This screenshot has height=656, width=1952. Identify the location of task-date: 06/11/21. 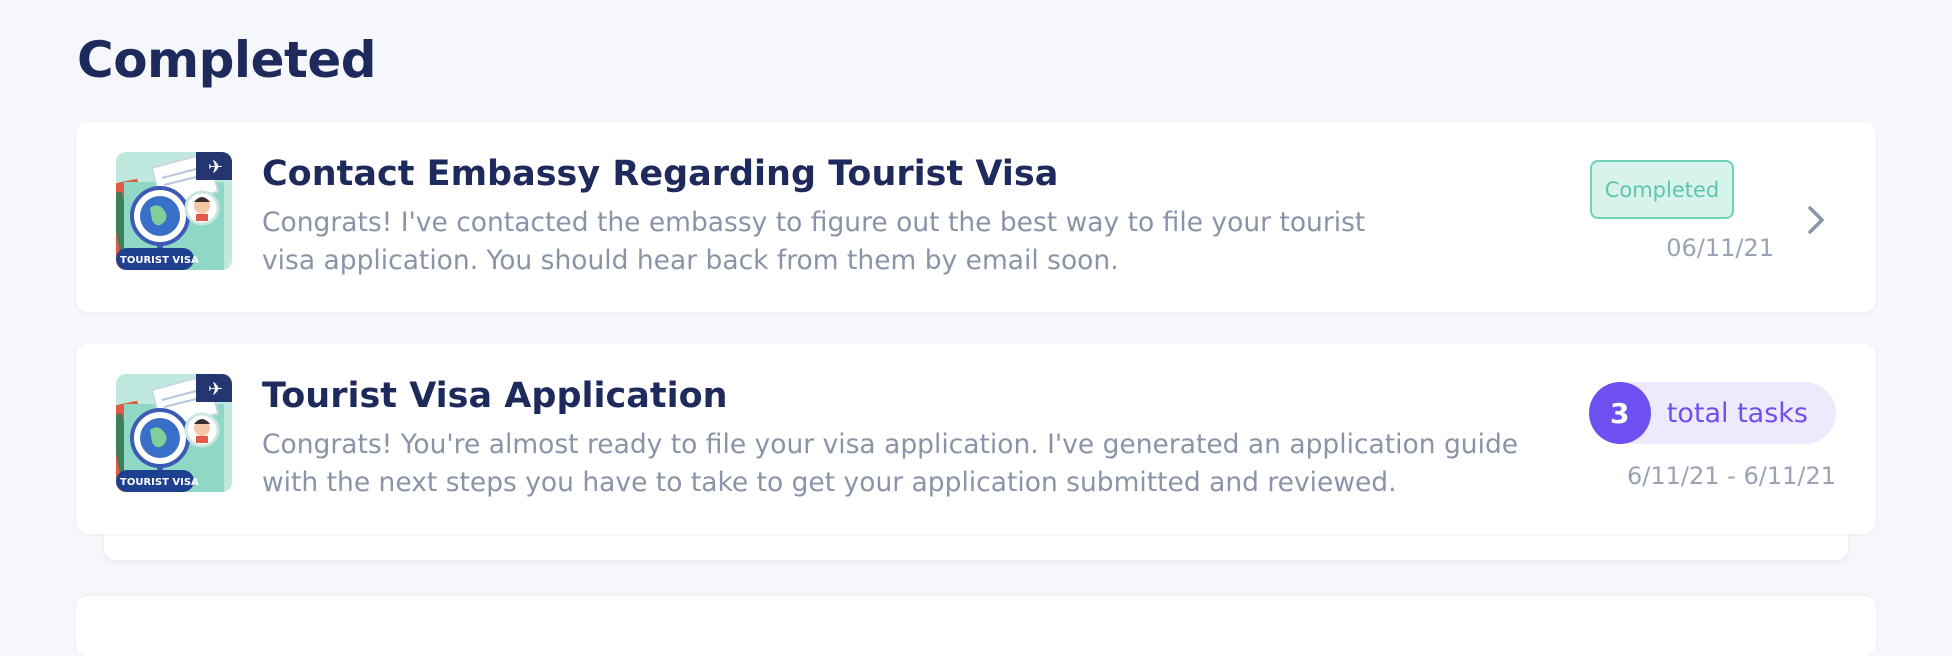
(1720, 248).